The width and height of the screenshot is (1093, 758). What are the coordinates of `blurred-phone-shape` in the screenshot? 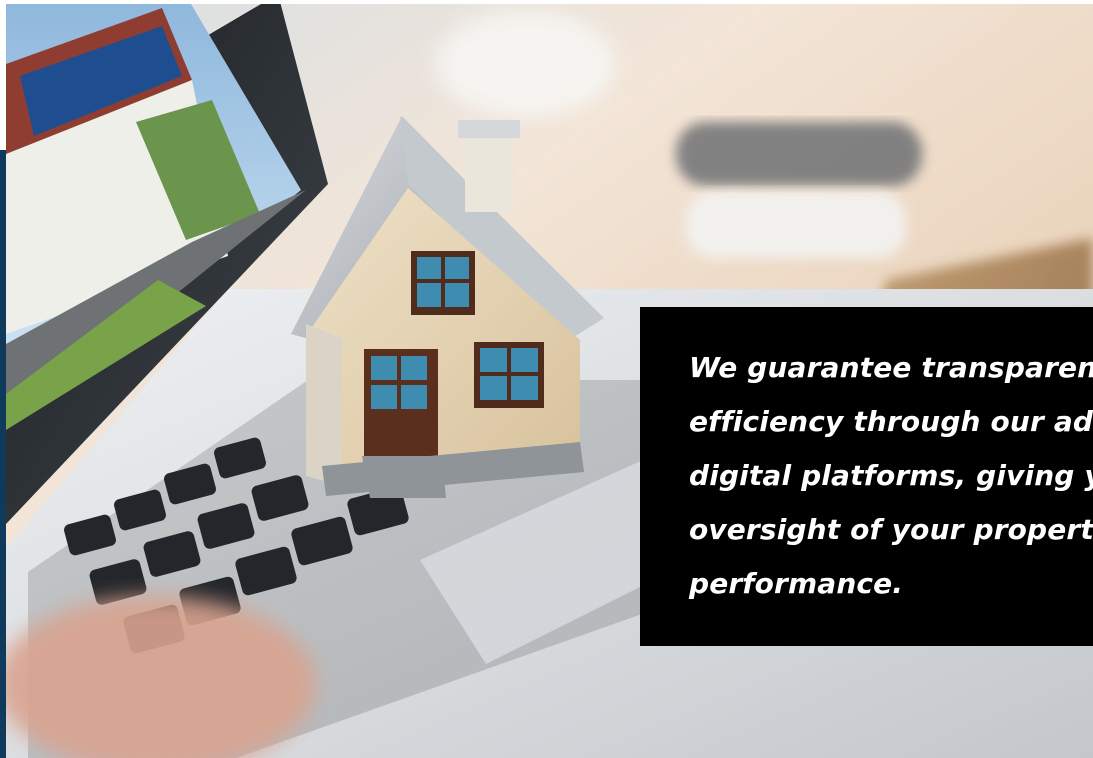 It's located at (799, 154).